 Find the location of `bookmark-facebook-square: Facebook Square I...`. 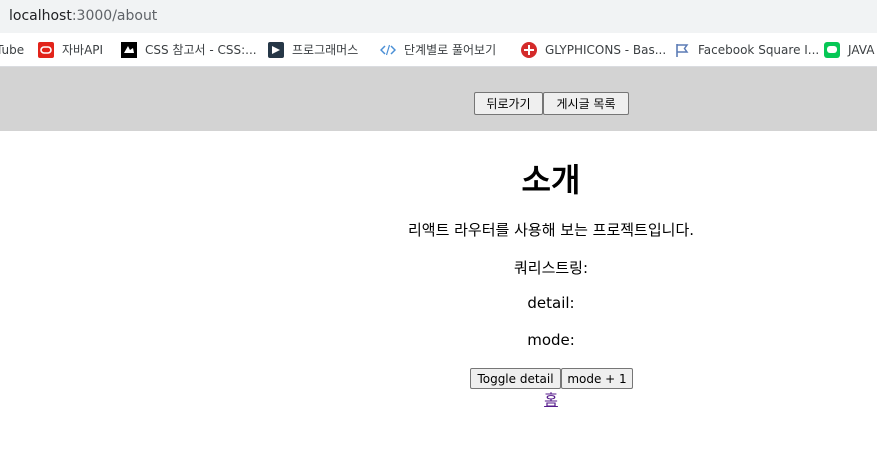

bookmark-facebook-square: Facebook Square I... is located at coordinates (746, 49).